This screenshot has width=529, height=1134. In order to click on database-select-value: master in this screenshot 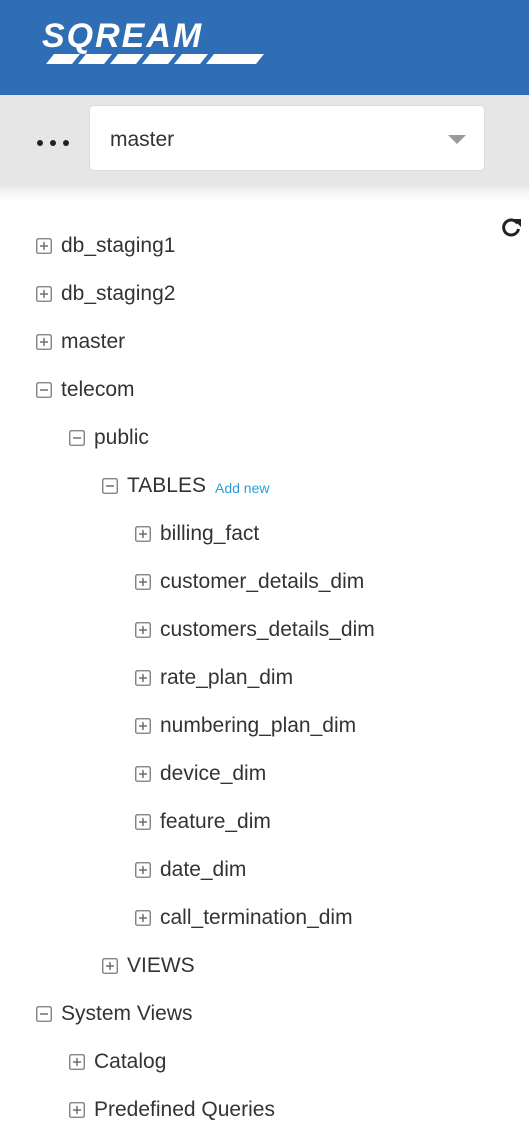, I will do `click(142, 139)`.